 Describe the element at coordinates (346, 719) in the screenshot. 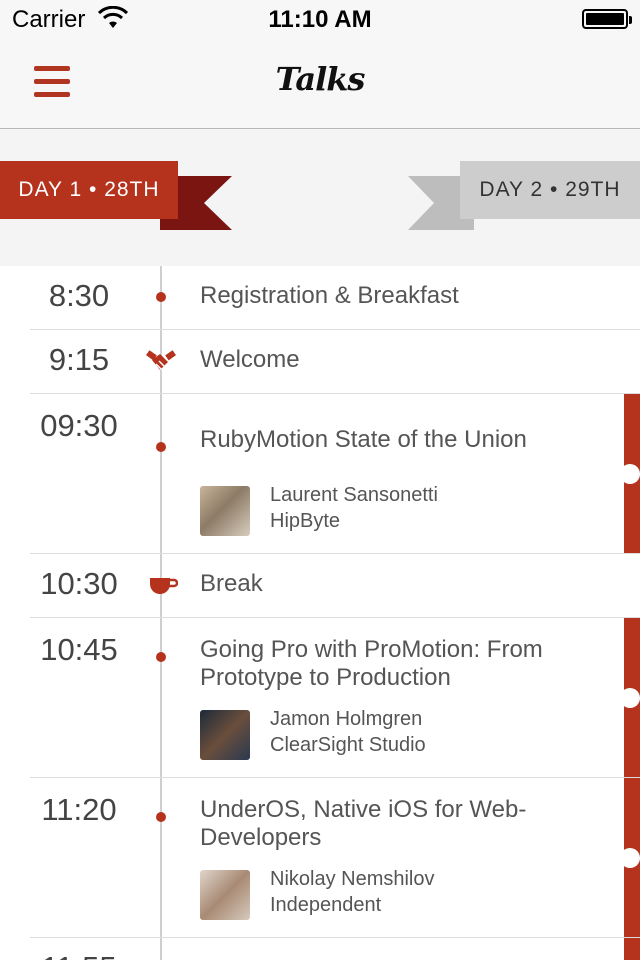

I see `speaker-name: Jamon Holmgren` at that location.